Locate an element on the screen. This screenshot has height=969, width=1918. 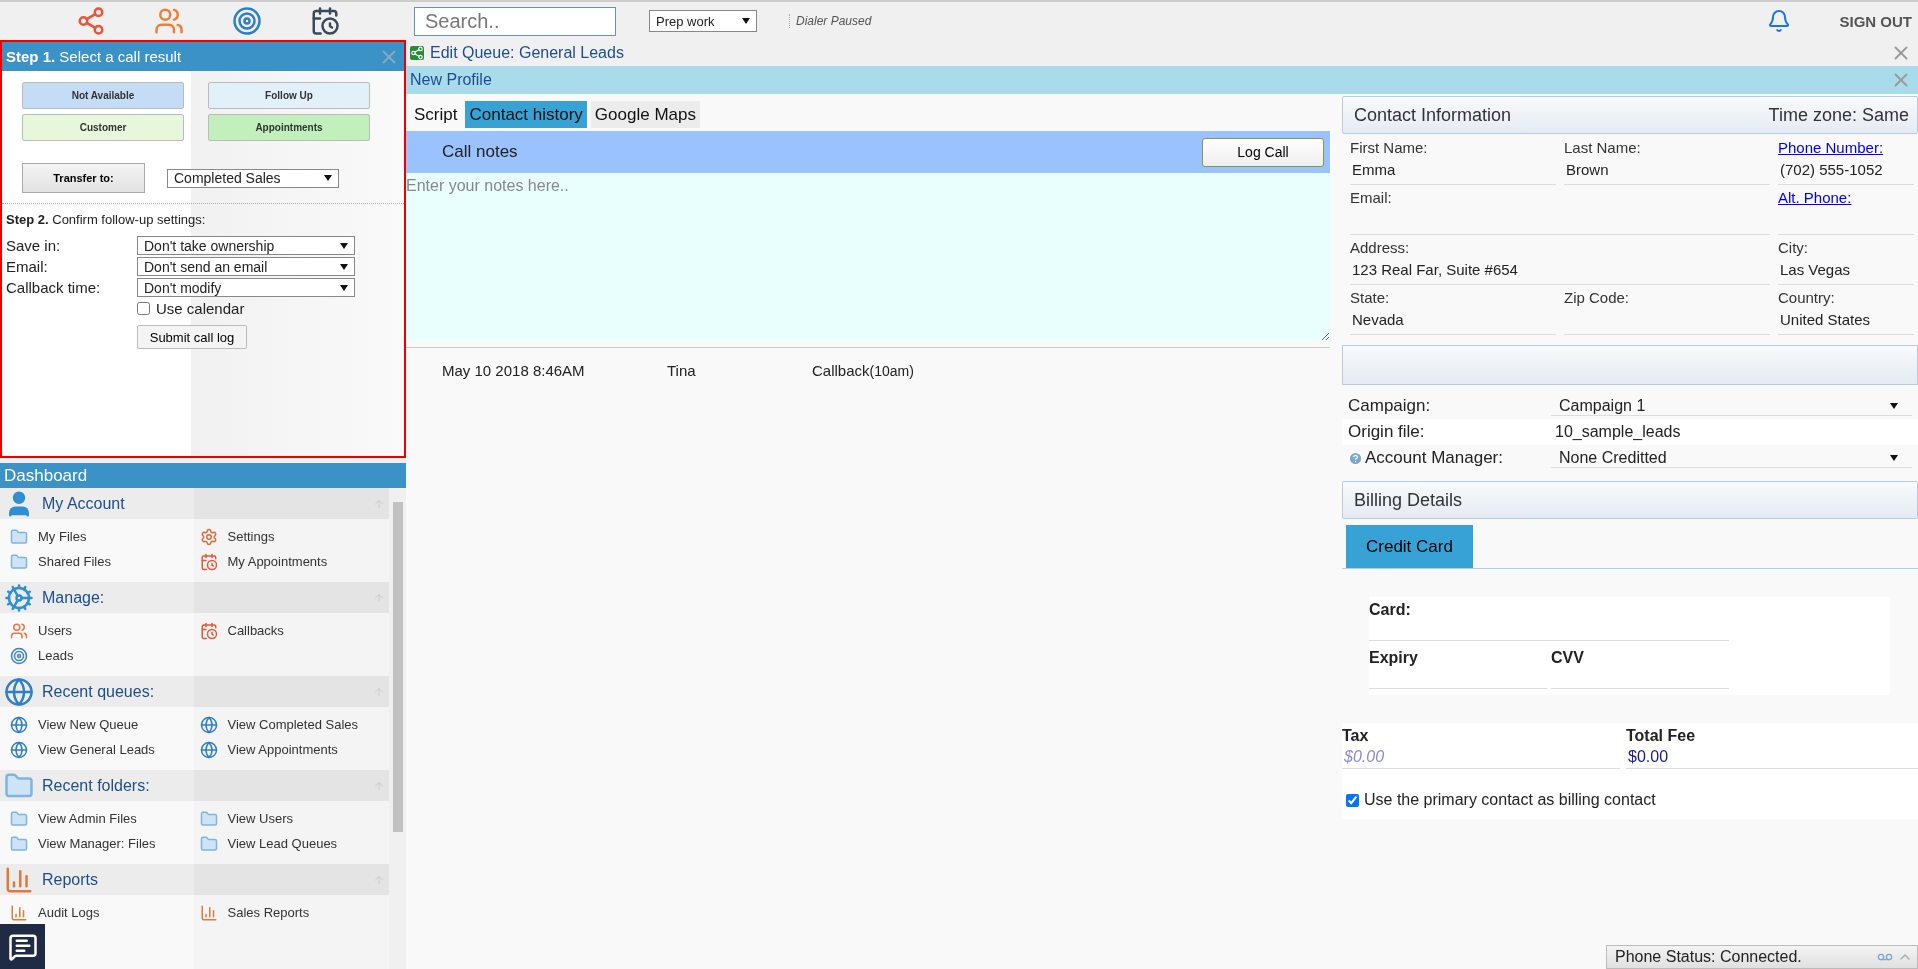
submit-button: Submit call log is located at coordinates (192, 337).